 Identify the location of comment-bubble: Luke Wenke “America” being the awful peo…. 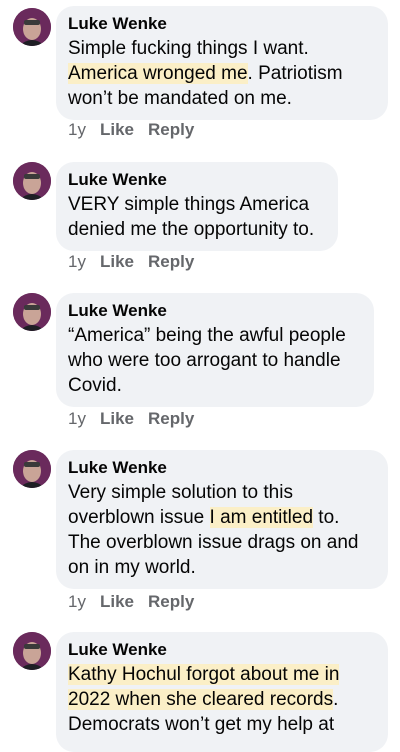
(215, 350).